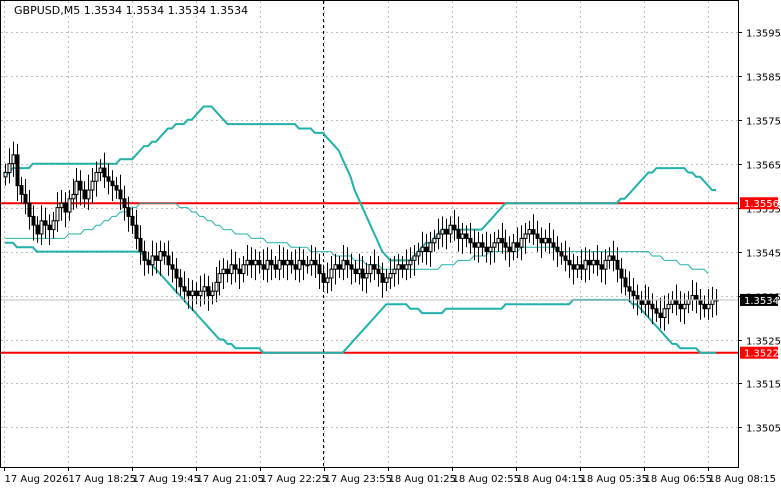  Describe the element at coordinates (131, 10) in the screenshot. I see `chart-title: GBPUSD,M5 1.3534 1.3534 1.3534 1.3534` at that location.